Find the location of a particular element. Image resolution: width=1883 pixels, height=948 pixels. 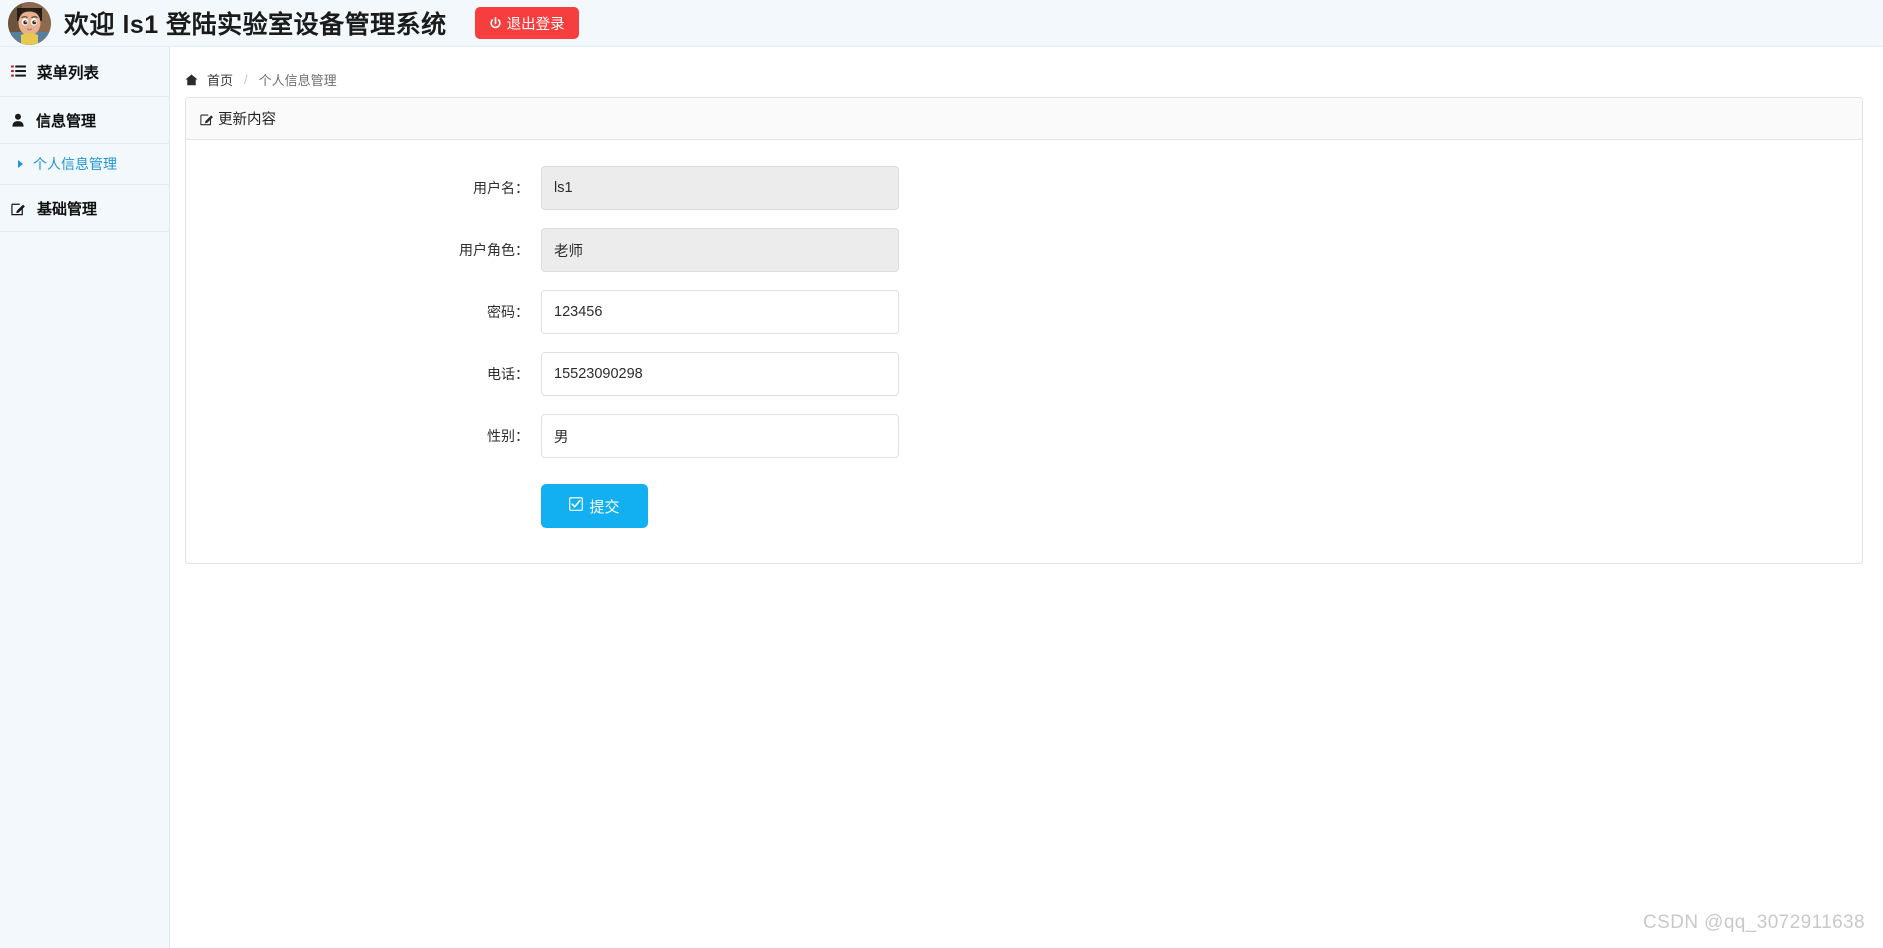

avatar is located at coordinates (29, 23).